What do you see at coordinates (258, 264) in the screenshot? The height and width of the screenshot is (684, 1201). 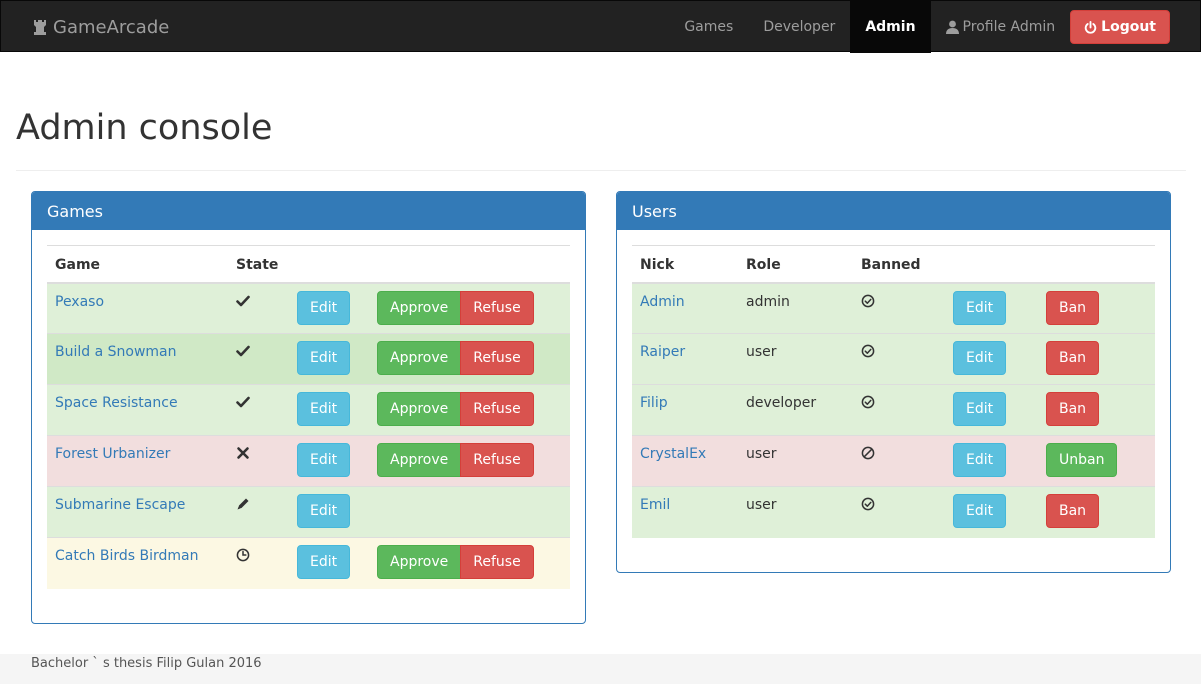 I see `column-header-state: State` at bounding box center [258, 264].